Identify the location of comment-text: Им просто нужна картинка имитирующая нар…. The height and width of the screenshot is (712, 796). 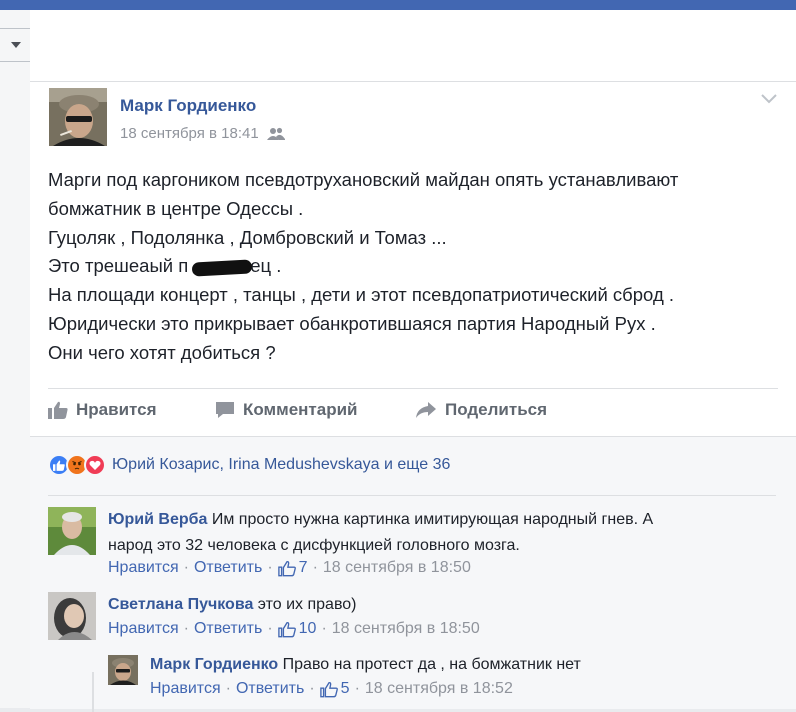
(432, 519).